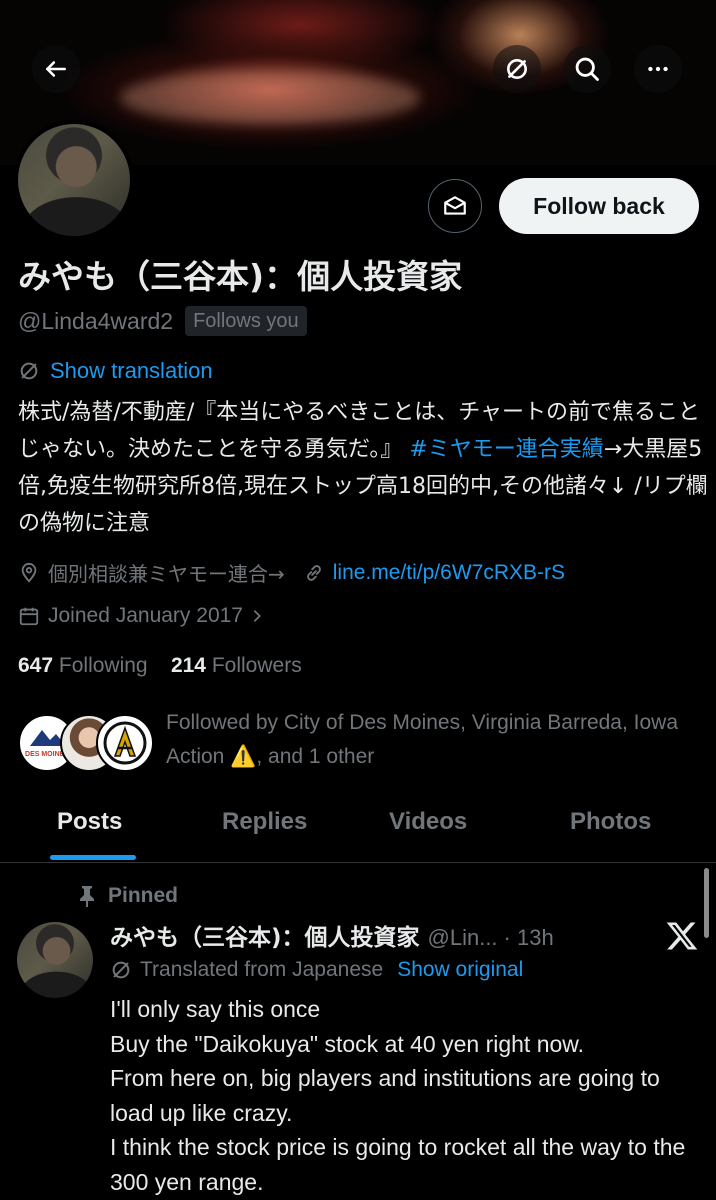 This screenshot has width=716, height=1200. Describe the element at coordinates (449, 573) in the screenshot. I see `website-link: line.me/ti/p/6W7cRXB-rS` at that location.